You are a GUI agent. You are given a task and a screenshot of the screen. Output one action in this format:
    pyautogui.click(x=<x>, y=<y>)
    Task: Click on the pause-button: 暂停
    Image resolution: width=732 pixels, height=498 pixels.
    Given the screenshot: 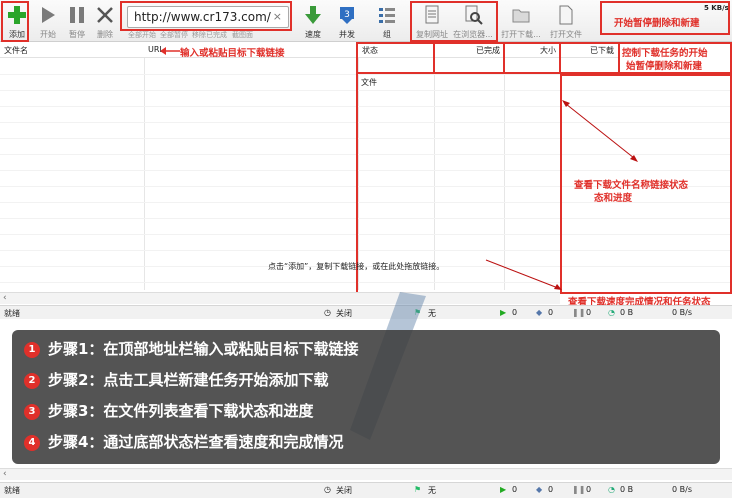 What is the action you would take?
    pyautogui.click(x=77, y=21)
    